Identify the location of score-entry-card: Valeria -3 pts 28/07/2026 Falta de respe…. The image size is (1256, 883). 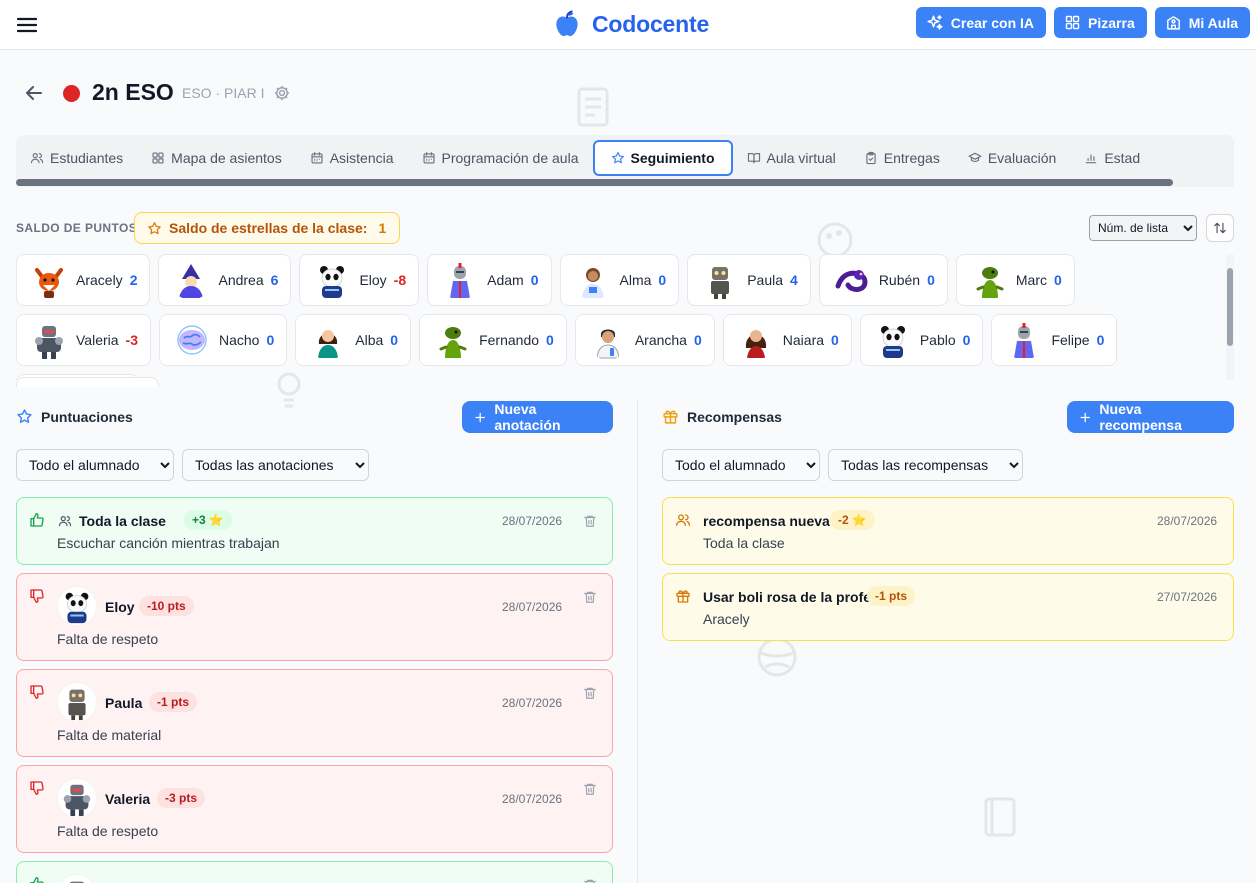
(314, 809).